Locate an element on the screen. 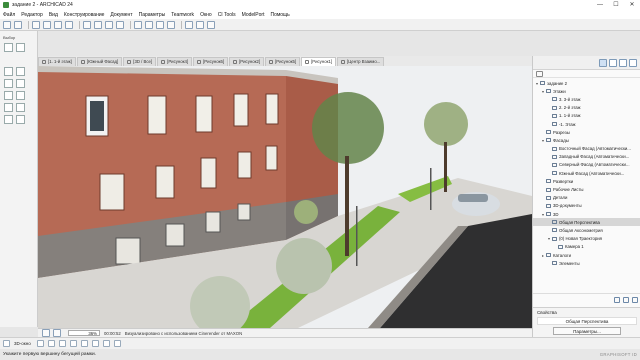  tree-item: Разрезы is located at coordinates (586, 132).